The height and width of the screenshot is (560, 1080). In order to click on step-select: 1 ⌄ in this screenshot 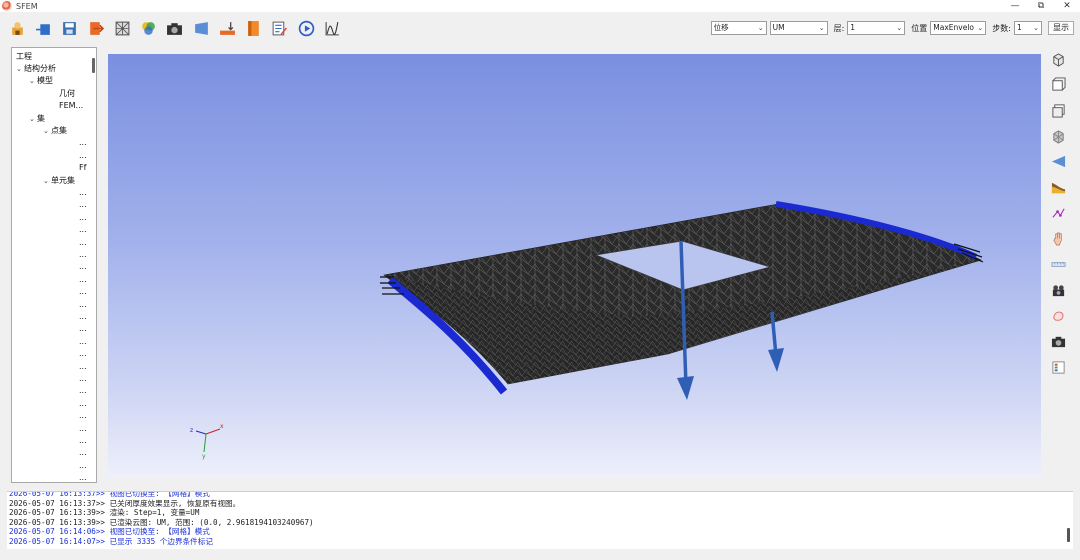, I will do `click(1028, 28)`.